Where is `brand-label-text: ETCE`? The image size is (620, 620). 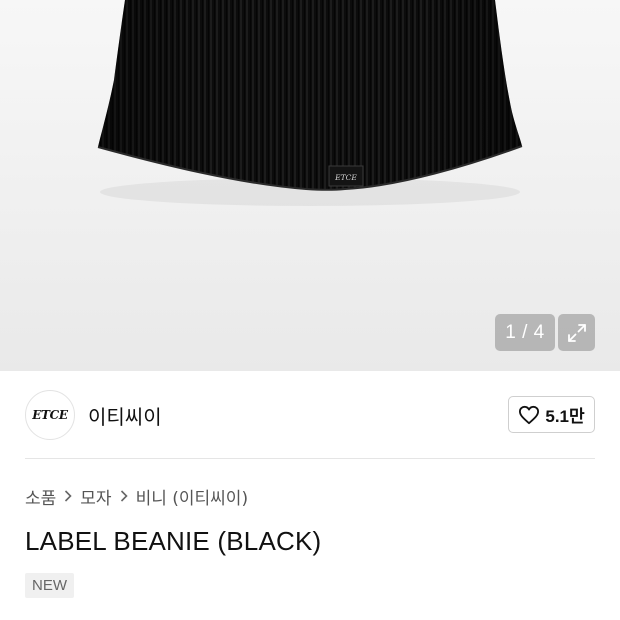
brand-label-text: ETCE is located at coordinates (345, 177).